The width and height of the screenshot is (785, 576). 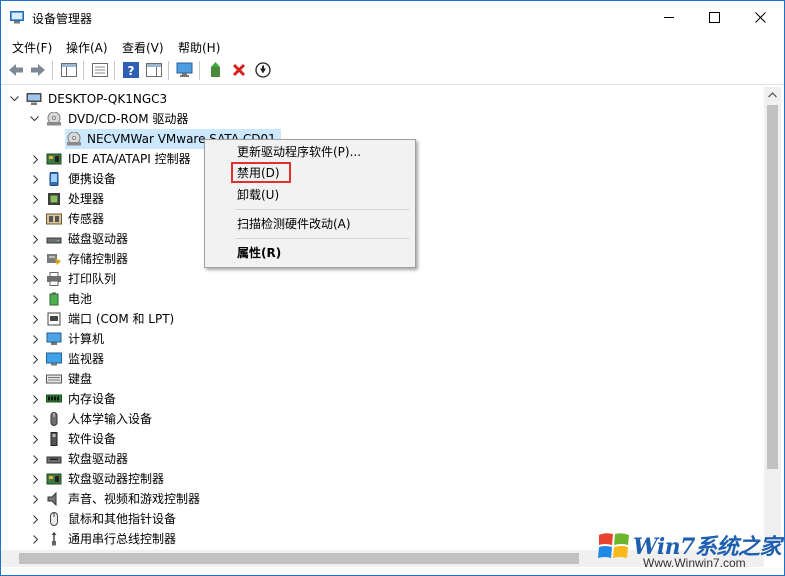 I want to click on tree-category-item: 软盘驱动器控制器, so click(x=383, y=479).